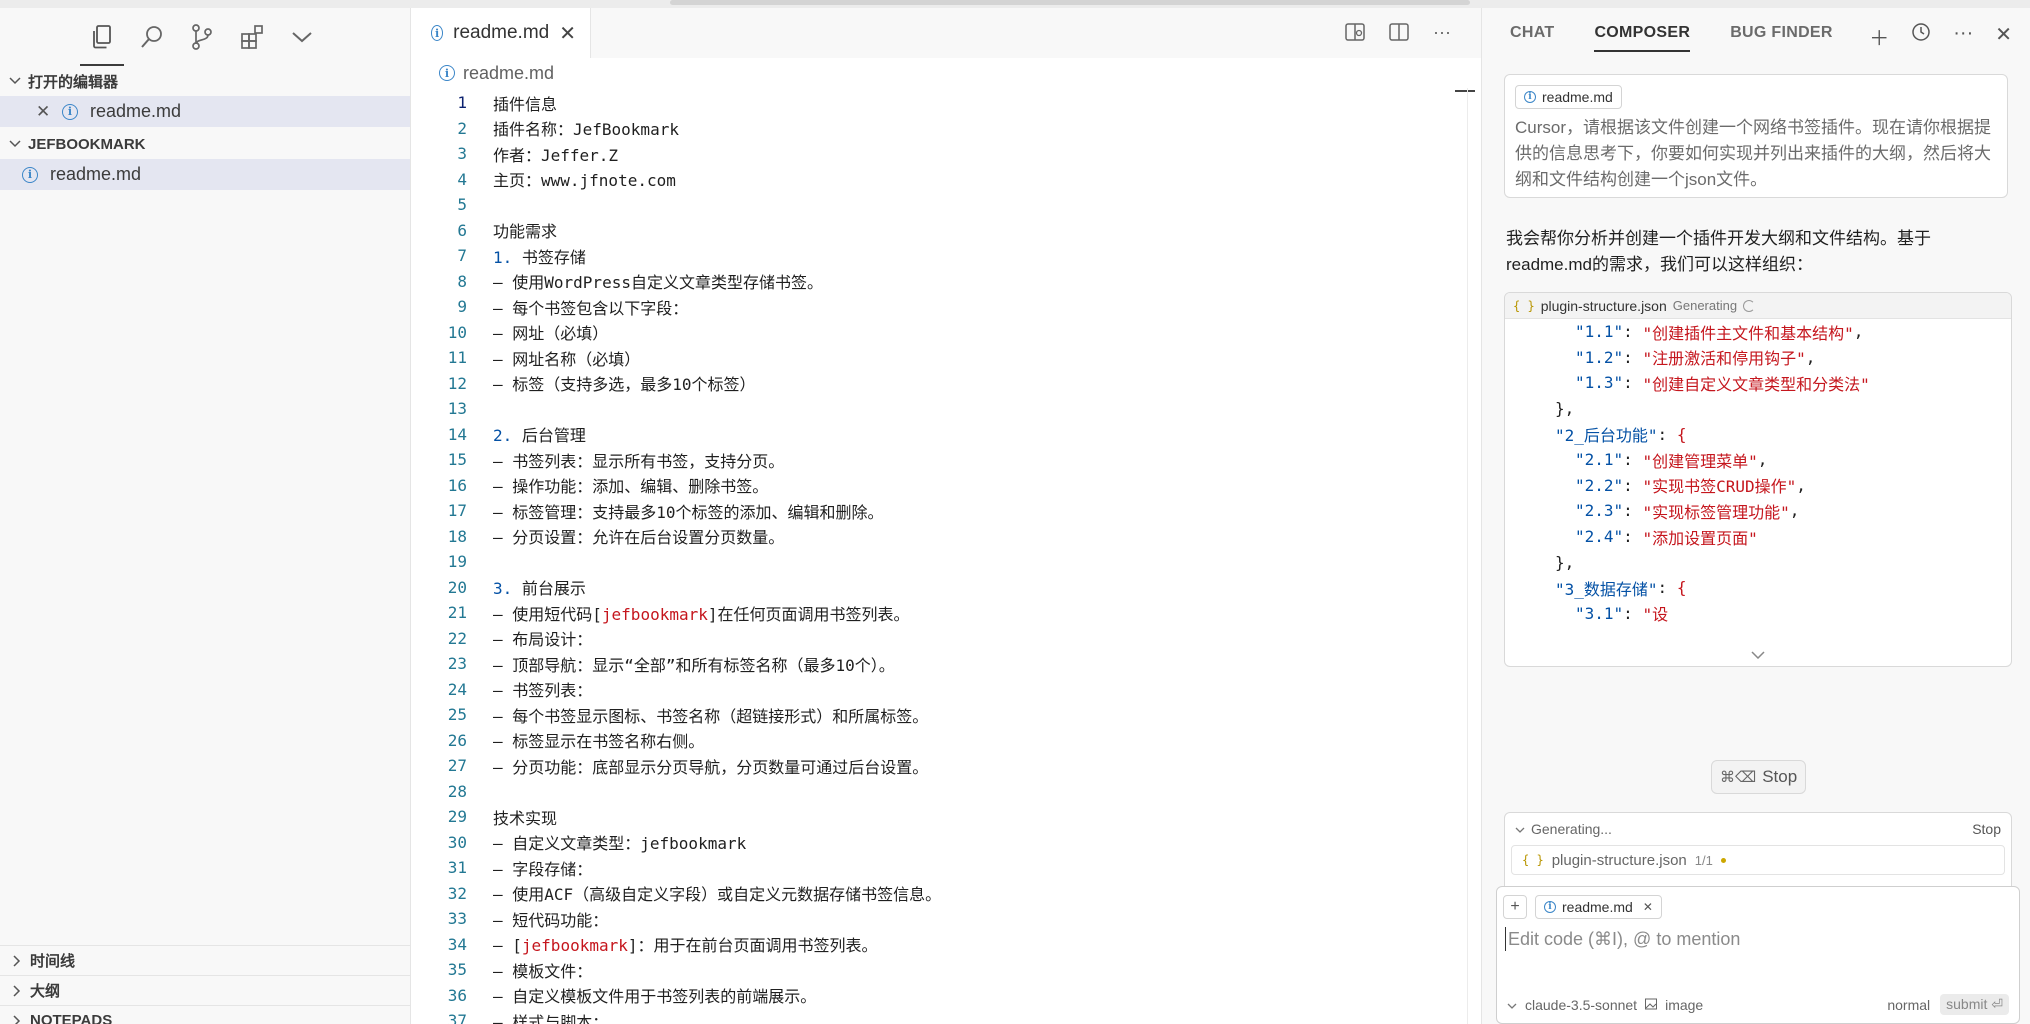 This screenshot has height=1024, width=2030. Describe the element at coordinates (571, 179) in the screenshot. I see `line-text: 主页：www.jfnote.com` at that location.